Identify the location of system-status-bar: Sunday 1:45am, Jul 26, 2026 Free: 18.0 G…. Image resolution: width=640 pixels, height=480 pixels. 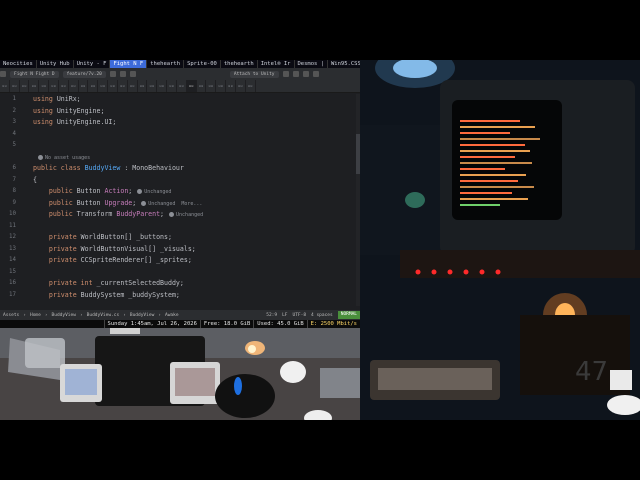
(180, 324).